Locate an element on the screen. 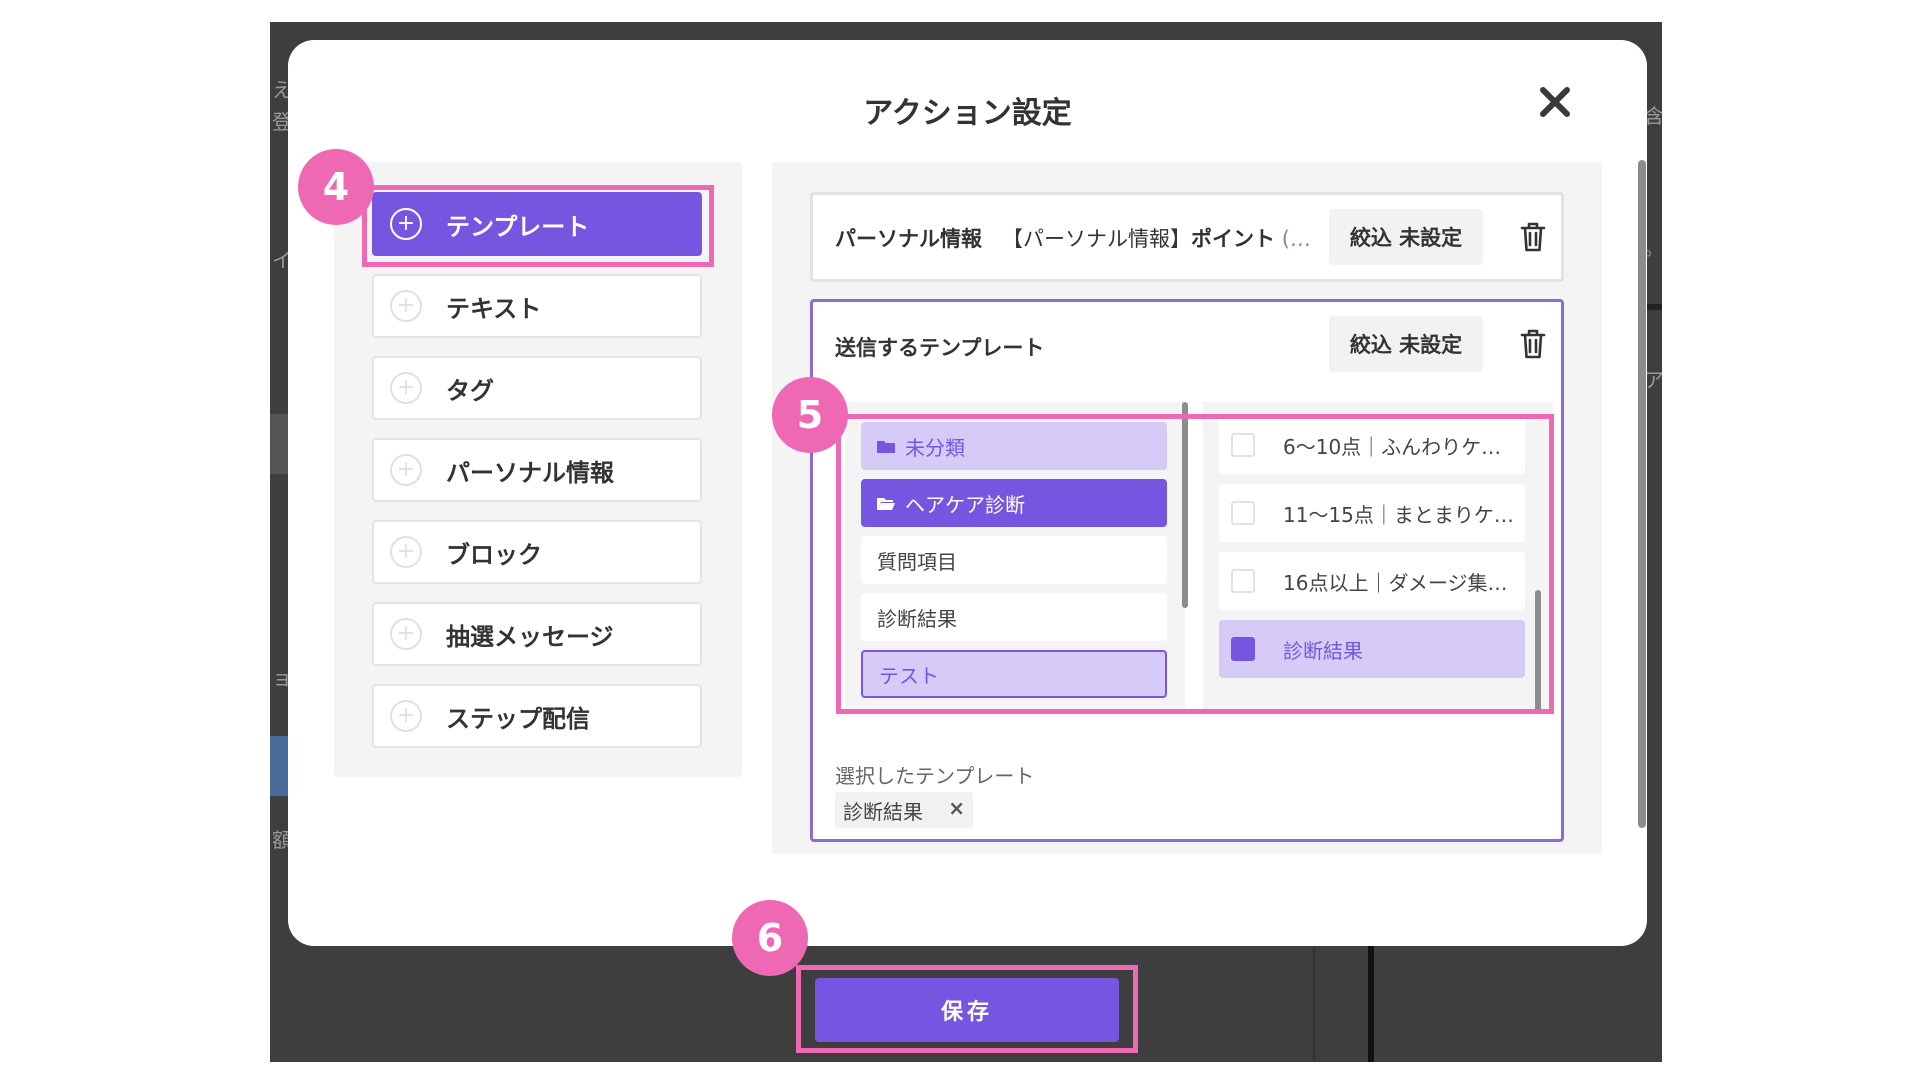 Image resolution: width=1920 pixels, height=1080 pixels. template-label: 診断結果 is located at coordinates (1323, 650).